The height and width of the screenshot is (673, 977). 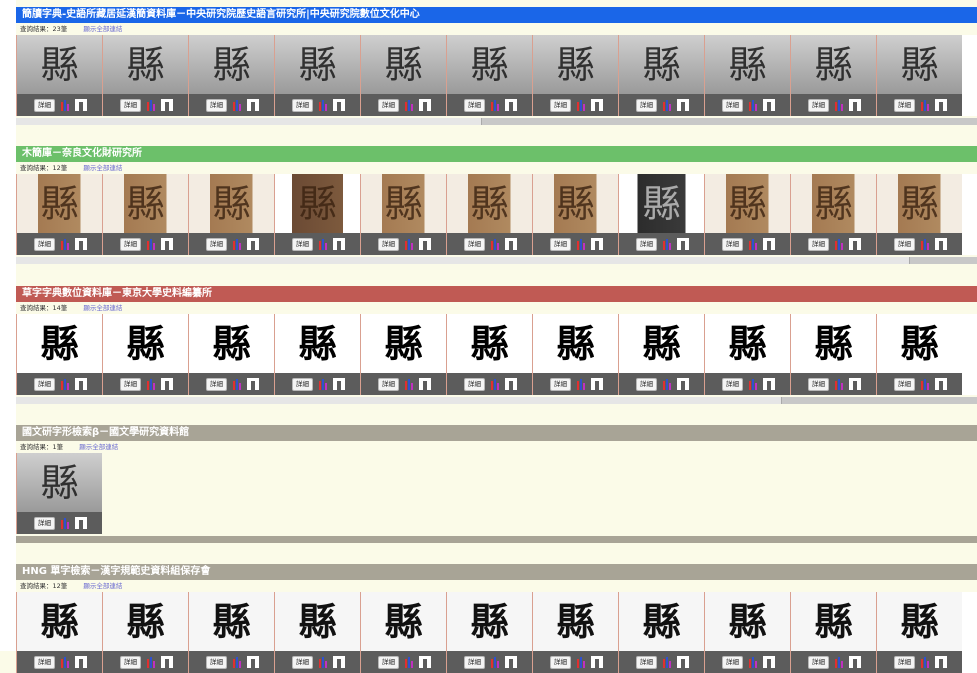 I want to click on scrollbar-thumb, so click(x=249, y=121).